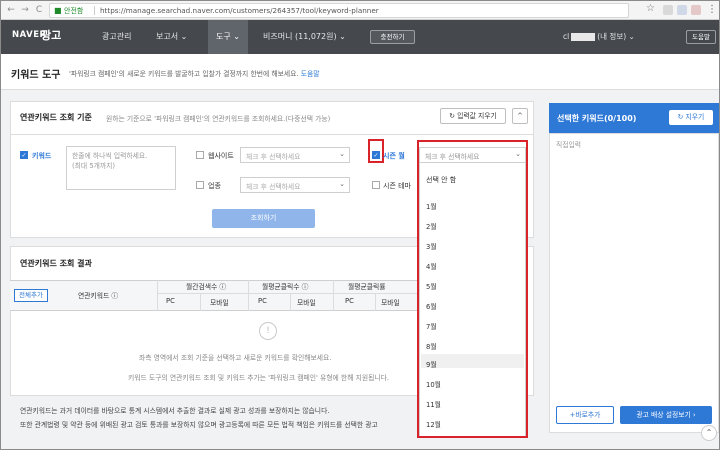 The image size is (720, 450). Describe the element at coordinates (597, 118) in the screenshot. I see `selected-keywords-title: 선택한 키워드(0/100)` at that location.